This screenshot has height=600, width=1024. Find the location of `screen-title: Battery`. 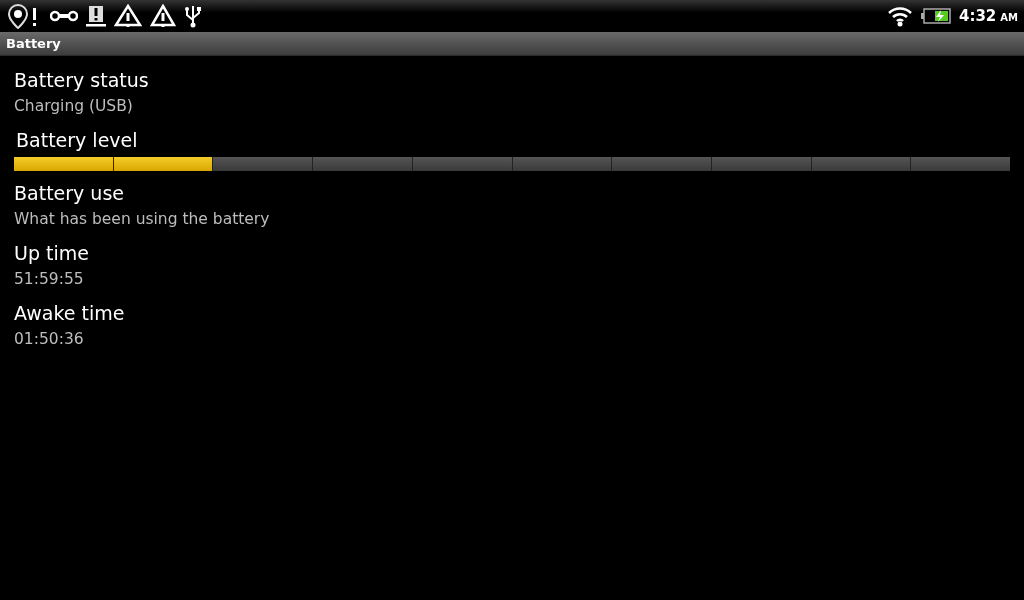

screen-title: Battery is located at coordinates (33, 43).